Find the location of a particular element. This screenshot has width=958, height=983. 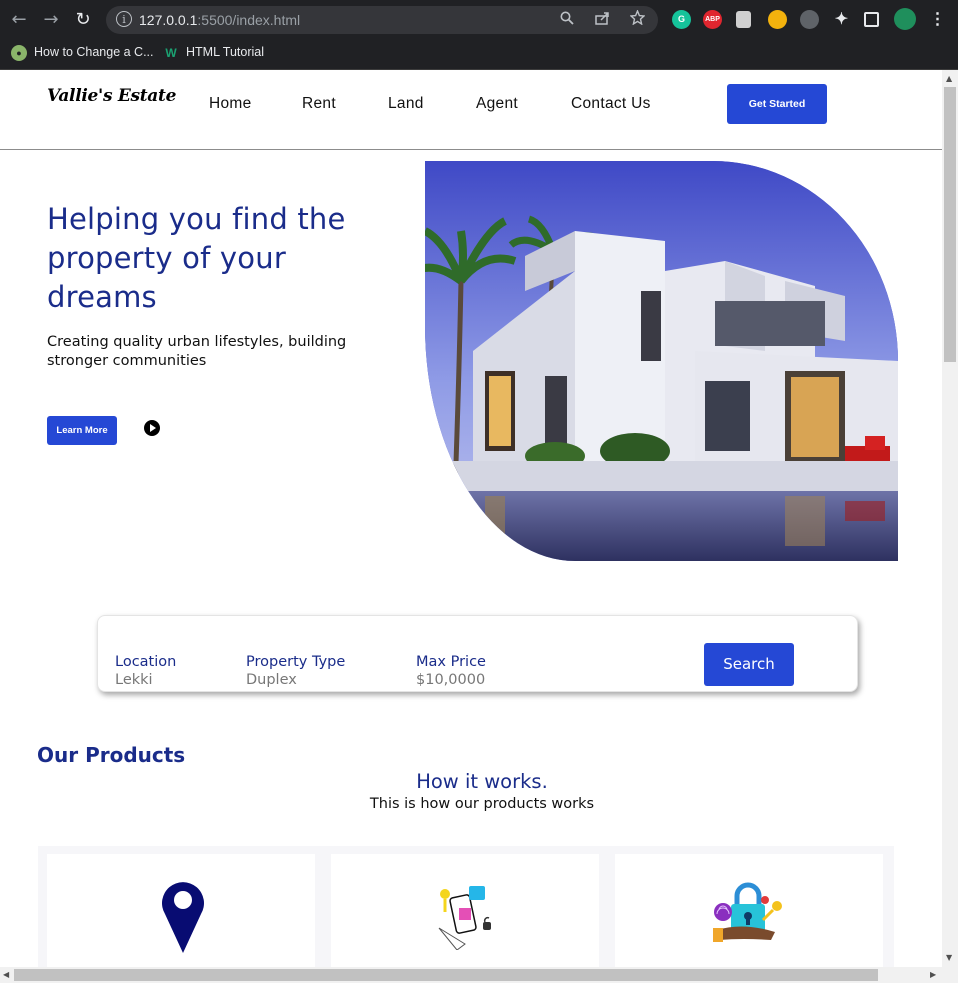

reload-icon: ↻ is located at coordinates (83, 20).